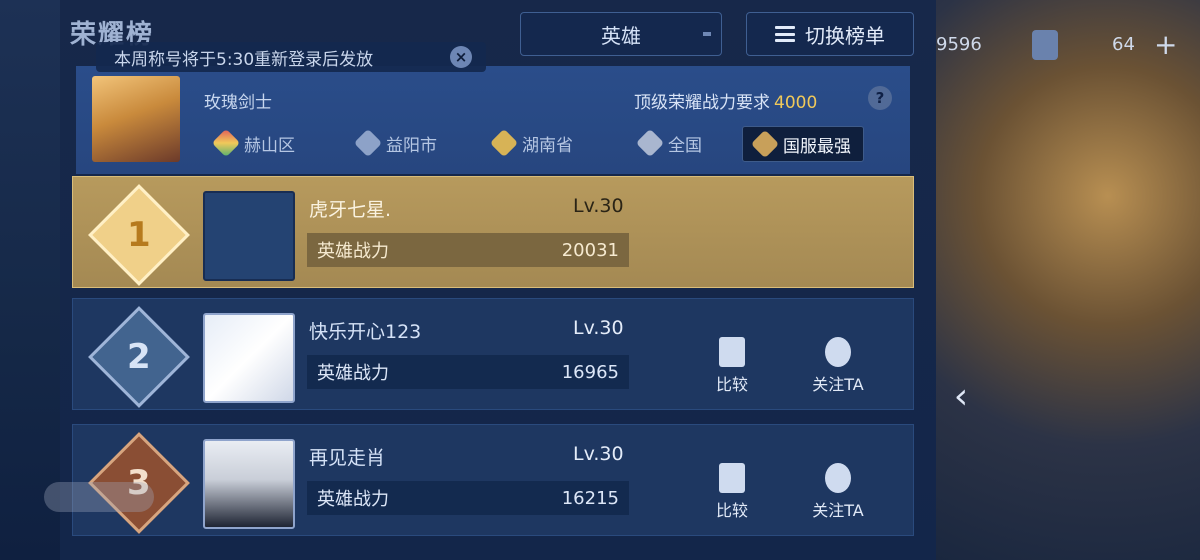 This screenshot has height=560, width=1200. I want to click on national-icon, so click(650, 143).